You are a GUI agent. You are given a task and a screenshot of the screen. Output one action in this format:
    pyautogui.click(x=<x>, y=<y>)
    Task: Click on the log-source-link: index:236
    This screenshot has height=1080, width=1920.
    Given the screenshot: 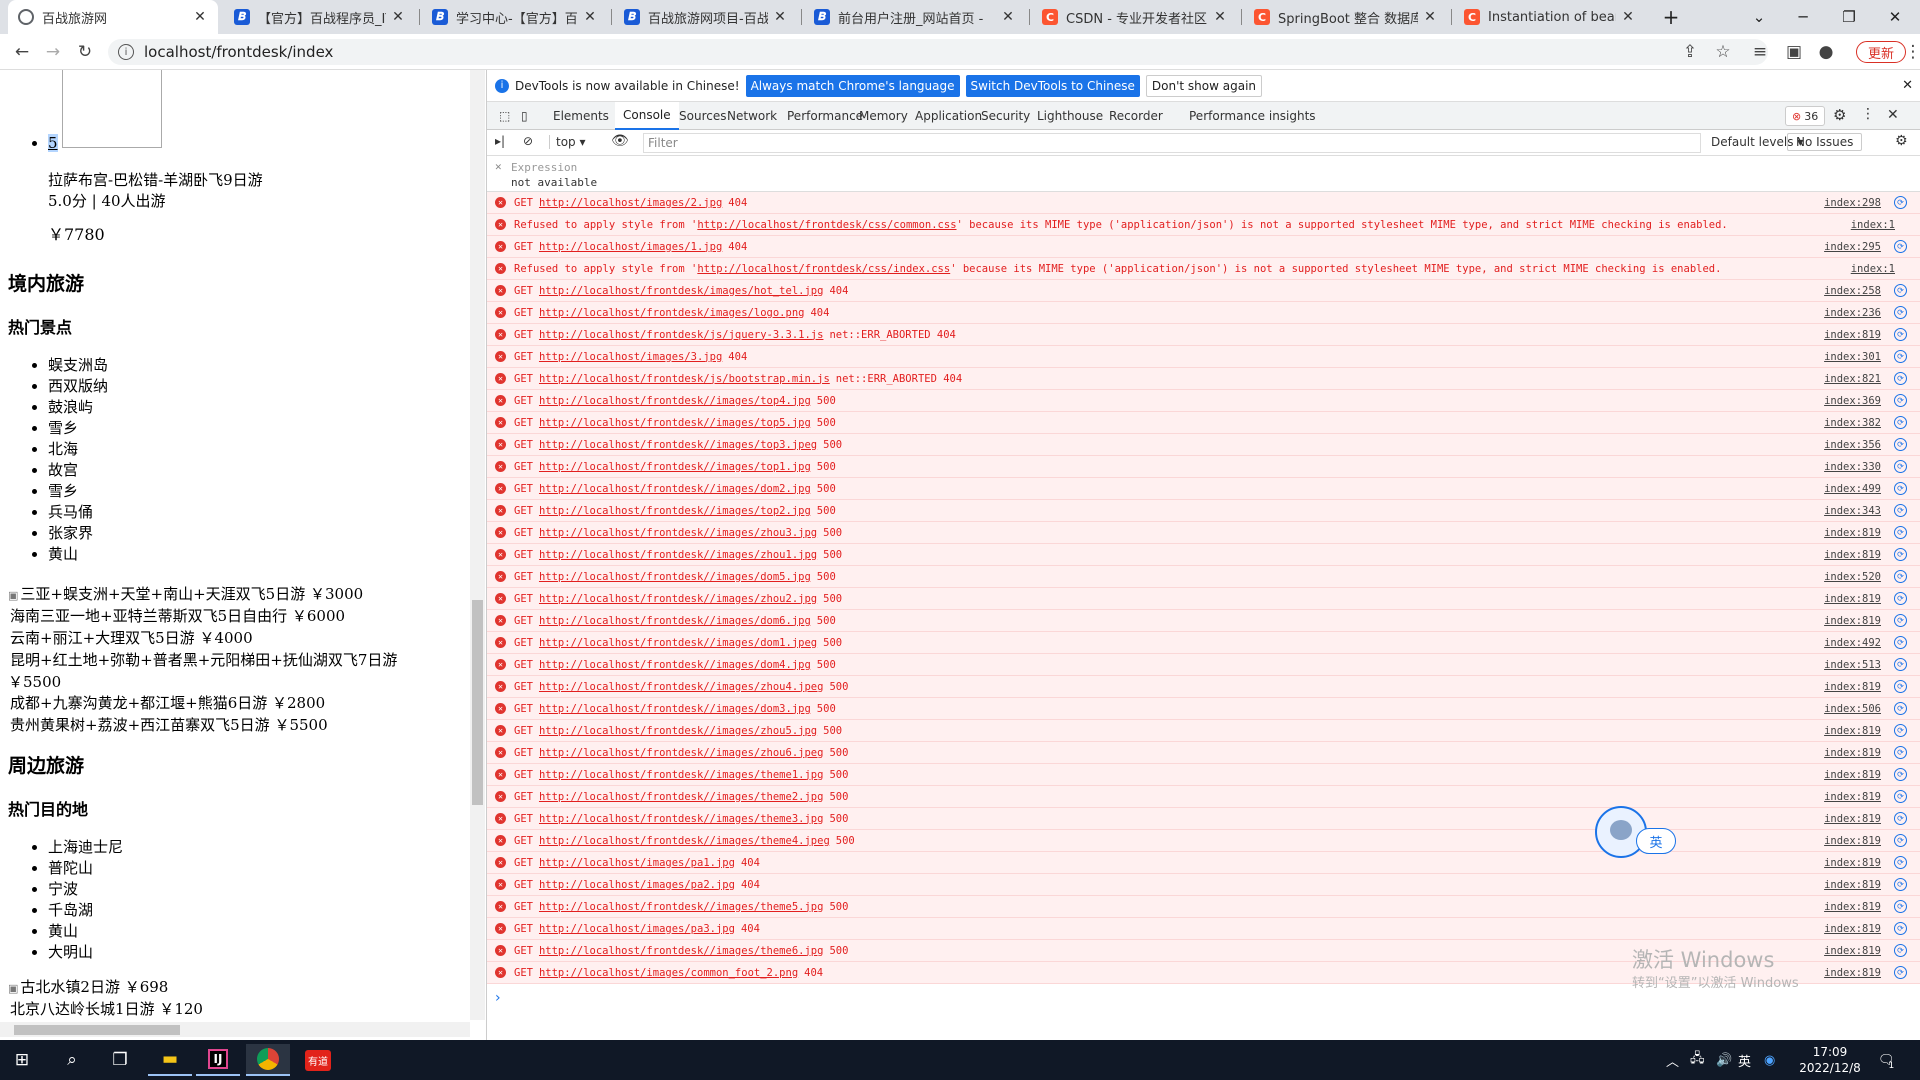 What is the action you would take?
    pyautogui.click(x=1852, y=313)
    